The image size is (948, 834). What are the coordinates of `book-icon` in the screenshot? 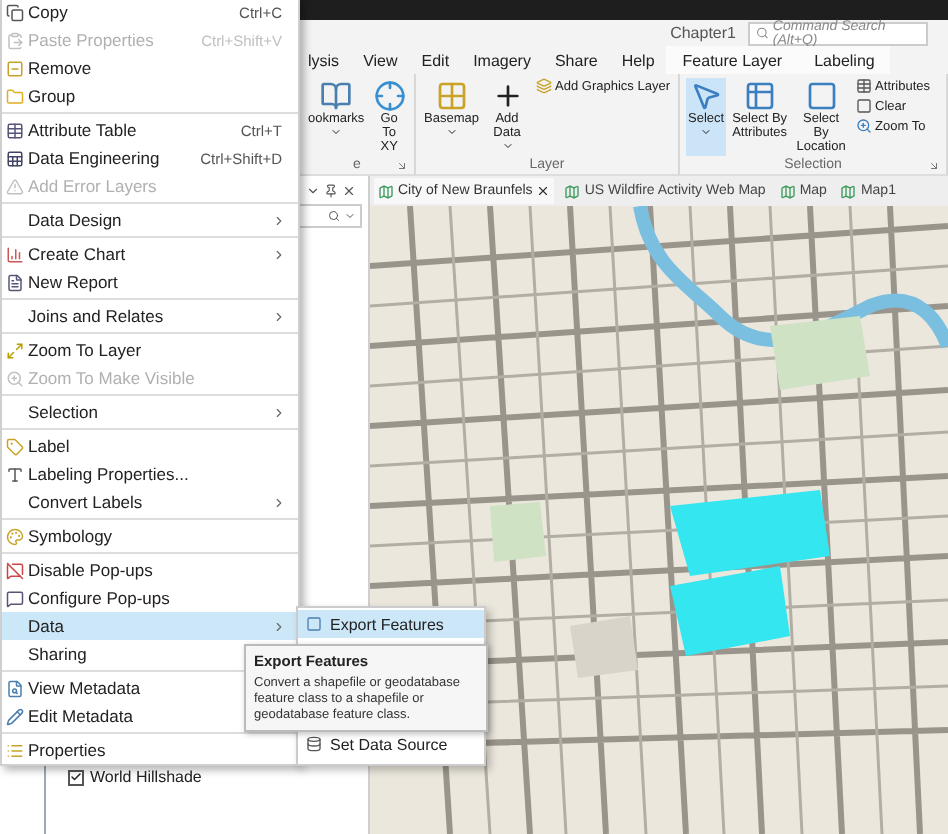 It's located at (336, 96).